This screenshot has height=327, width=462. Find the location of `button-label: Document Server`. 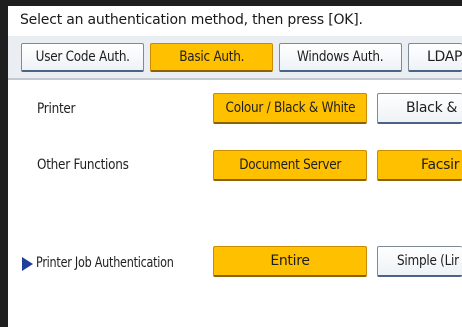

button-label: Document Server is located at coordinates (290, 165).